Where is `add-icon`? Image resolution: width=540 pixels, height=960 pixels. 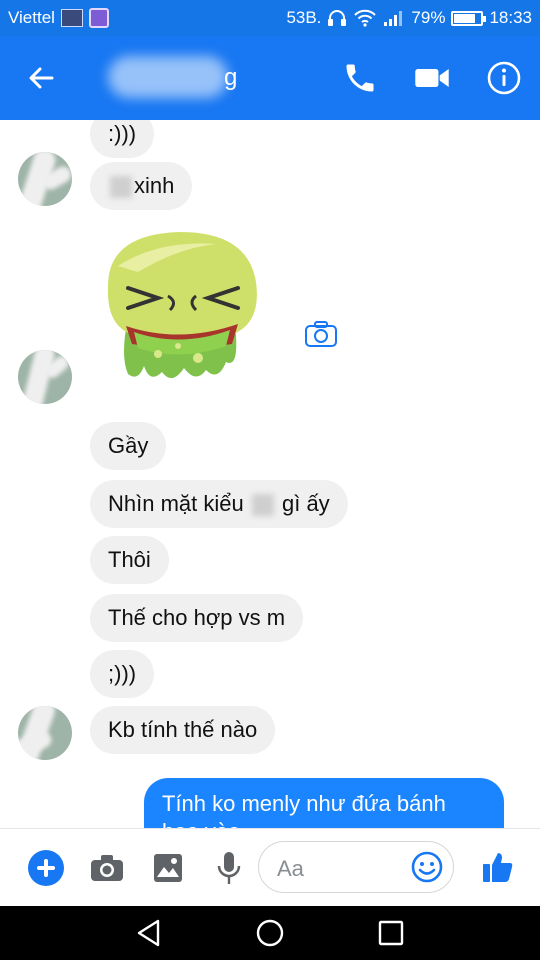 add-icon is located at coordinates (46, 868).